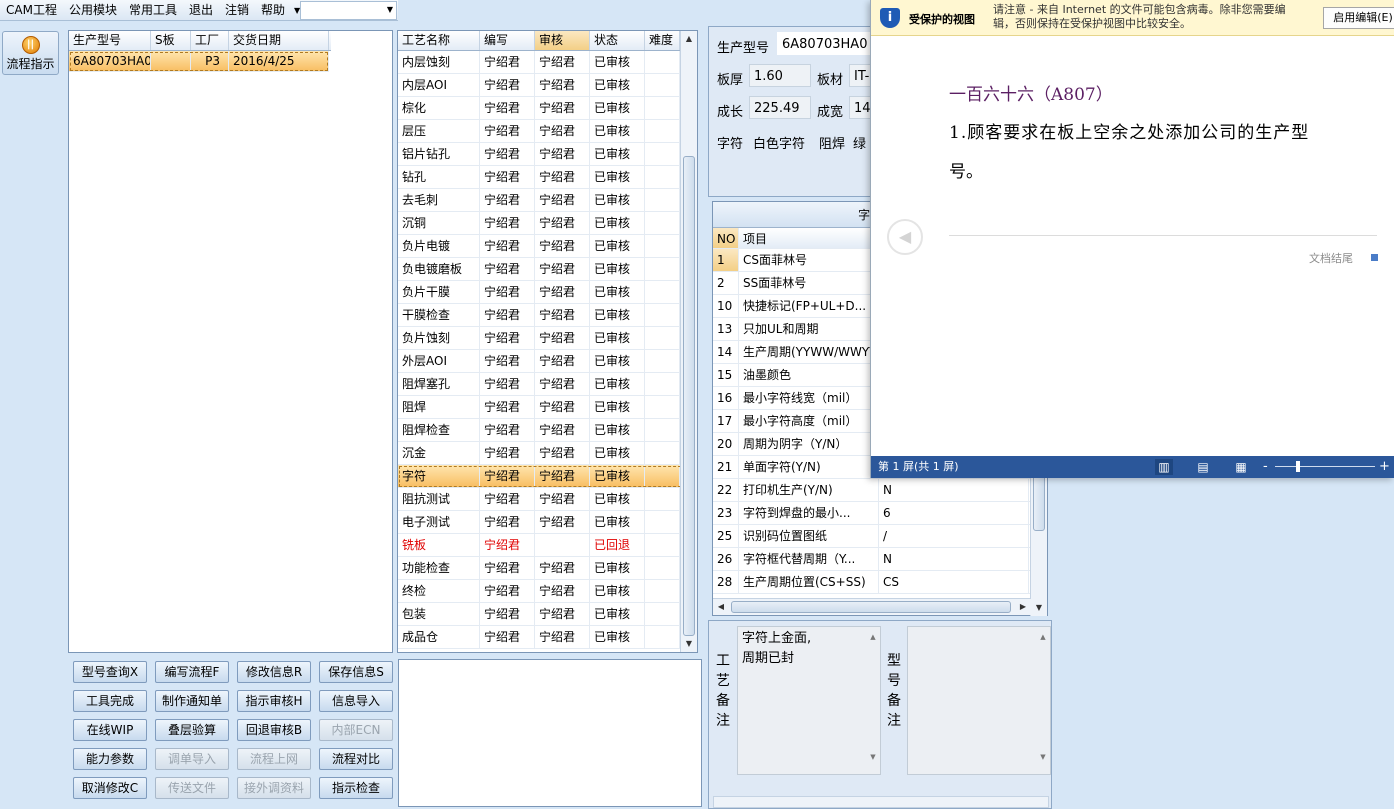 The width and height of the screenshot is (1394, 809). I want to click on previous-page-icon: ◀, so click(905, 237).